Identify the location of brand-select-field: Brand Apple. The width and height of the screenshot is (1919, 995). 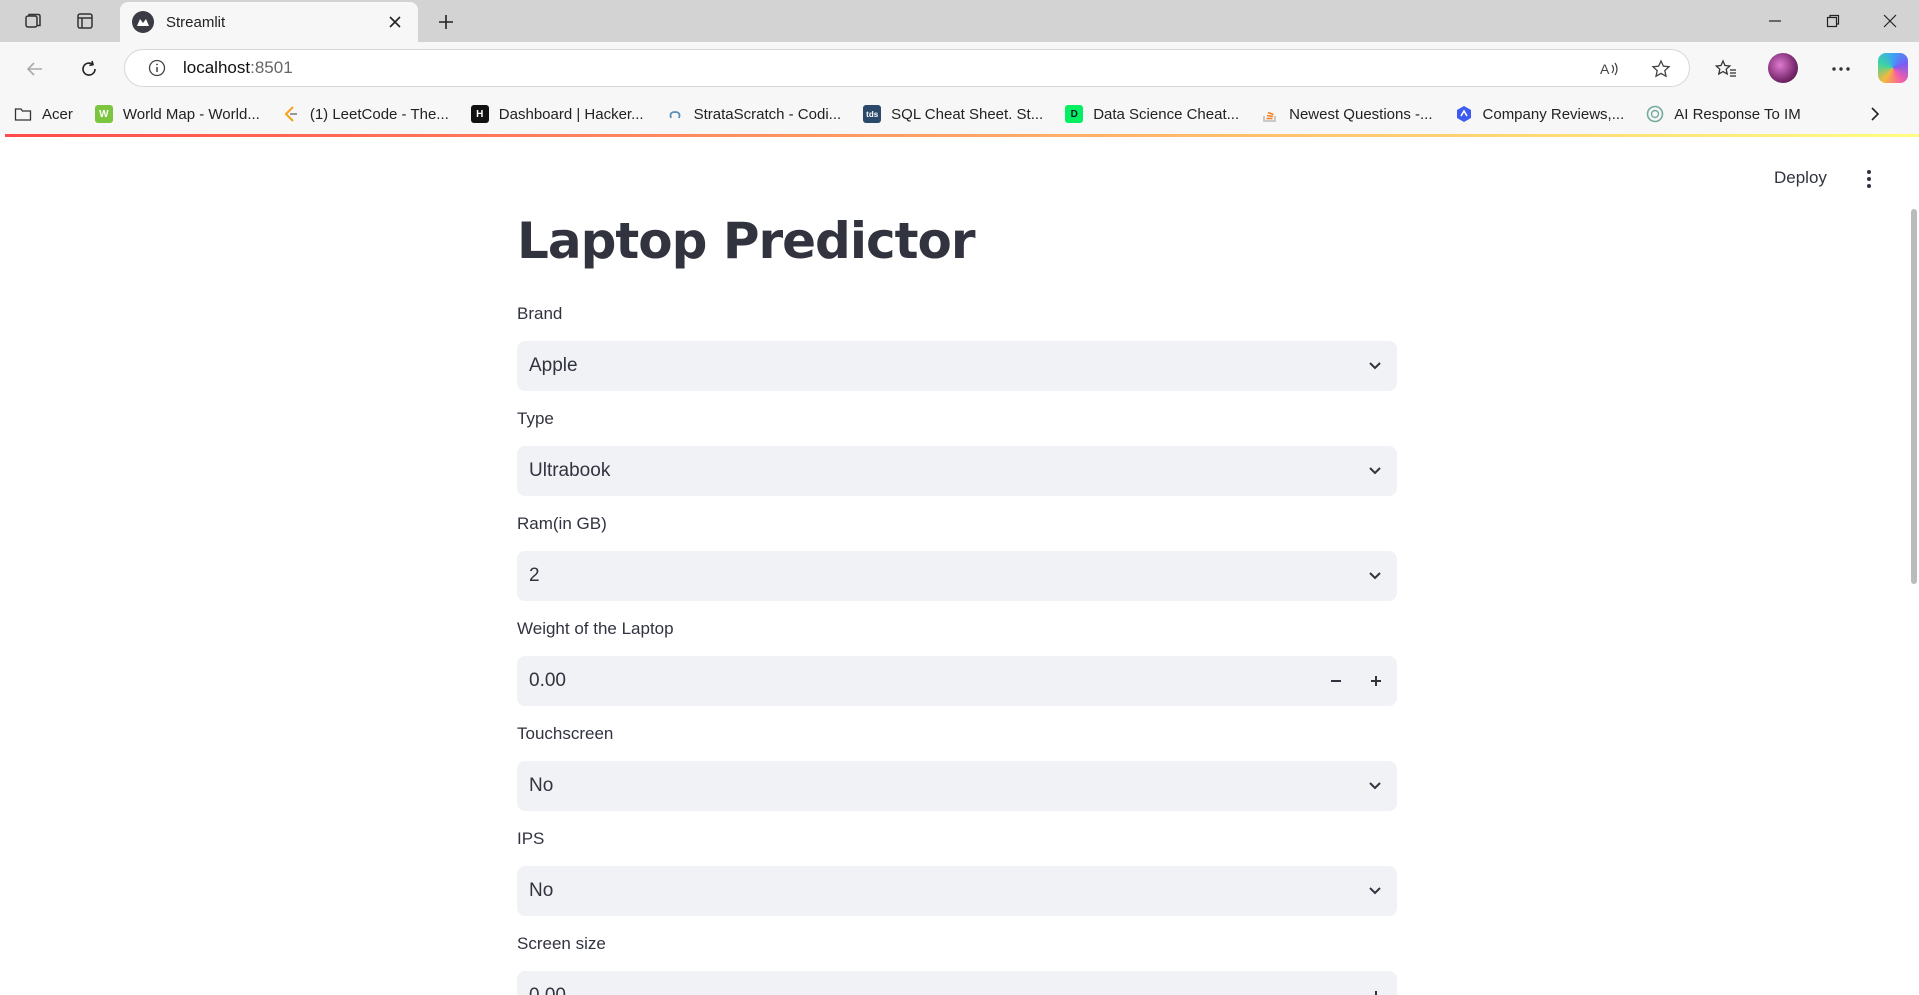
(957, 347).